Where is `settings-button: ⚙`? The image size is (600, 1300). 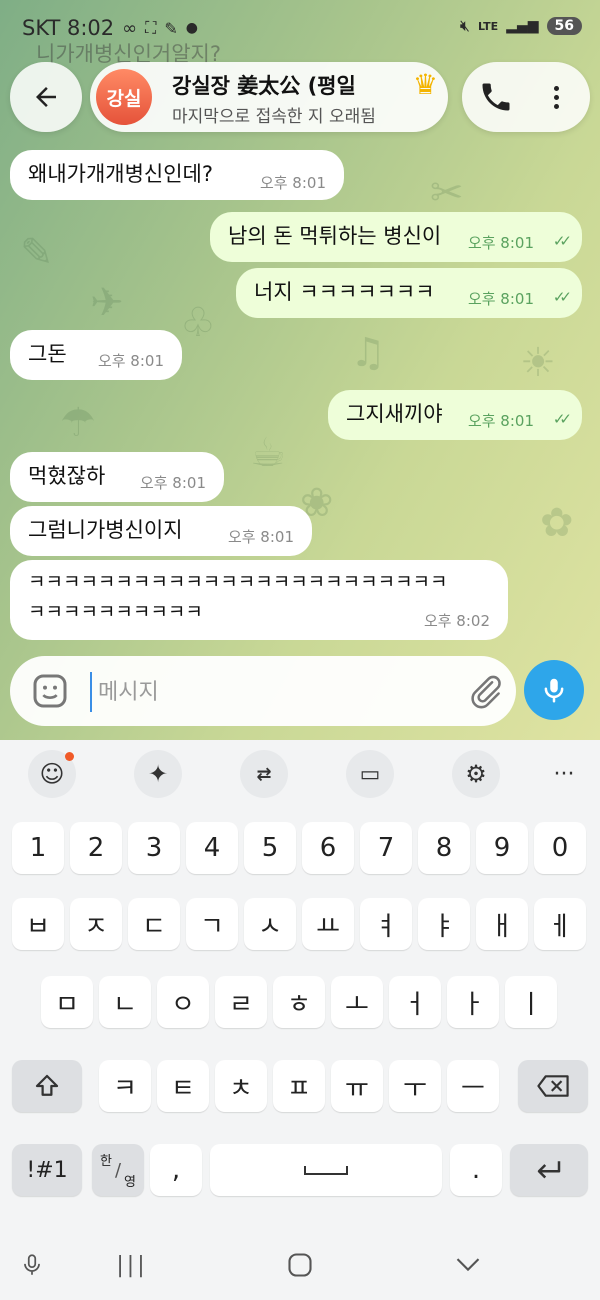 settings-button: ⚙ is located at coordinates (476, 774).